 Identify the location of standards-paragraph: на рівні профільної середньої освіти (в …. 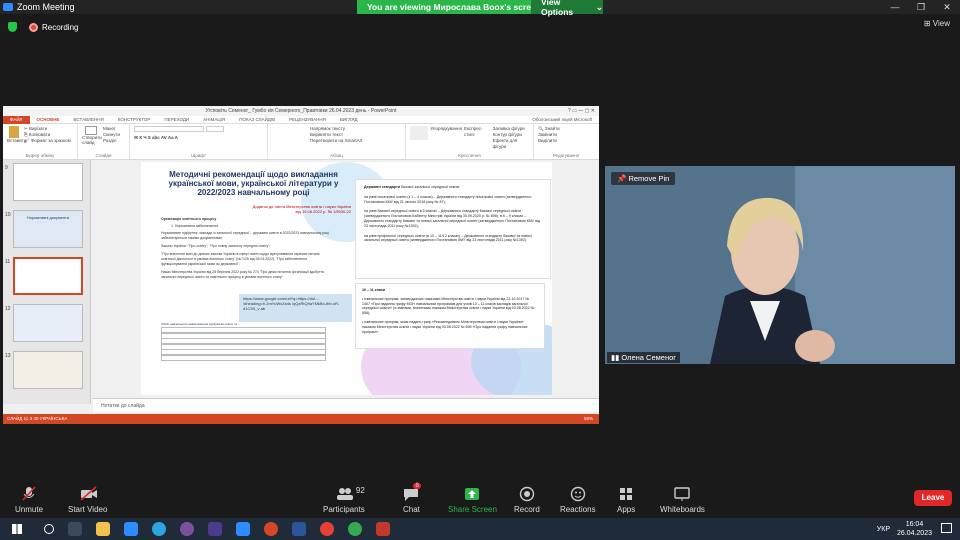
(448, 238).